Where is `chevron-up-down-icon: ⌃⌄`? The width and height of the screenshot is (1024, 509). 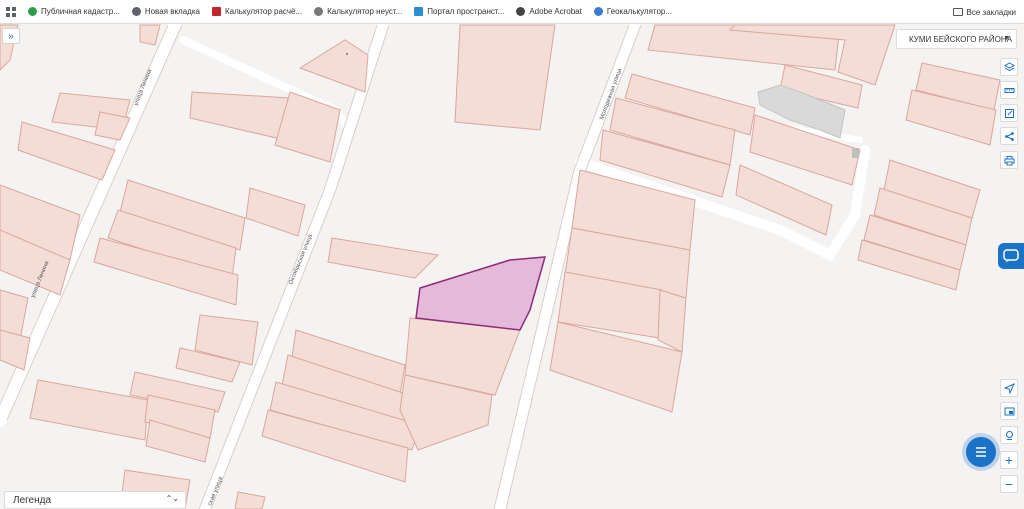 chevron-up-down-icon: ⌃⌄ is located at coordinates (172, 498).